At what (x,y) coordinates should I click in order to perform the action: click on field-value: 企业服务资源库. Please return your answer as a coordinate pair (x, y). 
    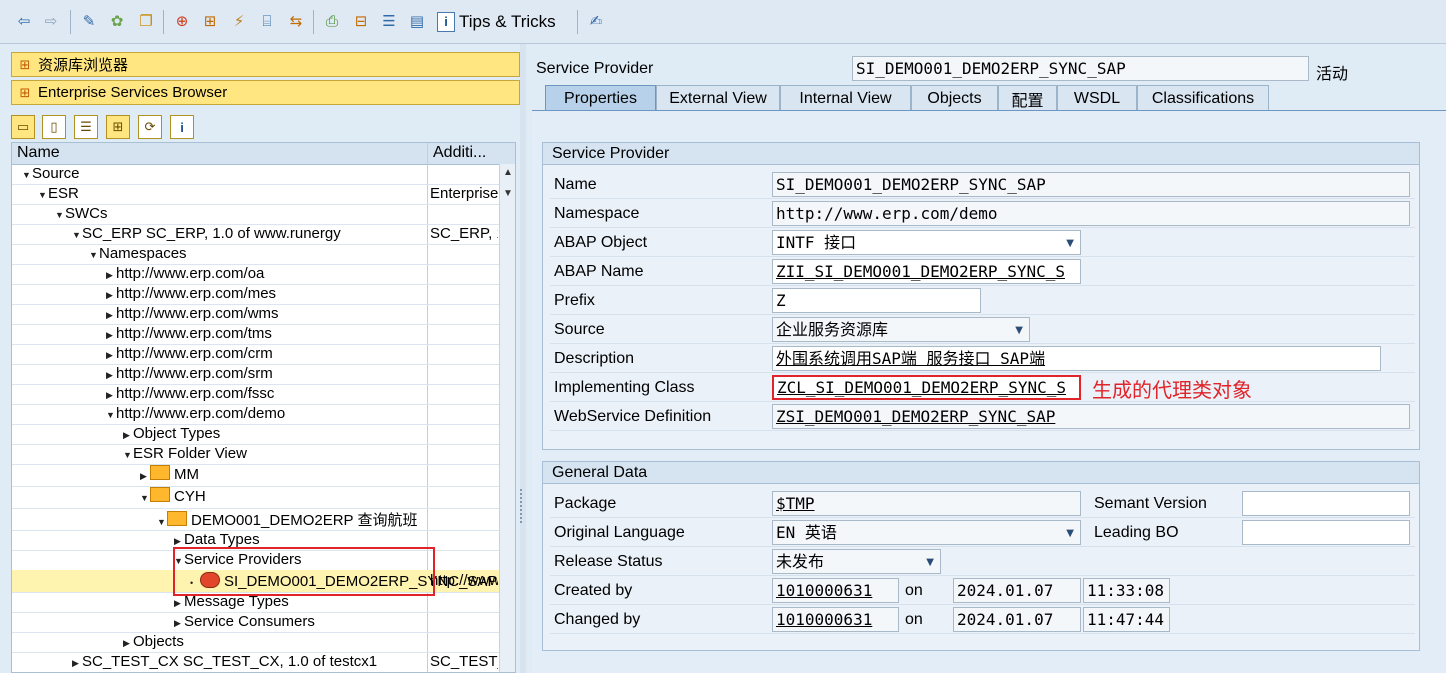
    Looking at the image, I should click on (832, 329).